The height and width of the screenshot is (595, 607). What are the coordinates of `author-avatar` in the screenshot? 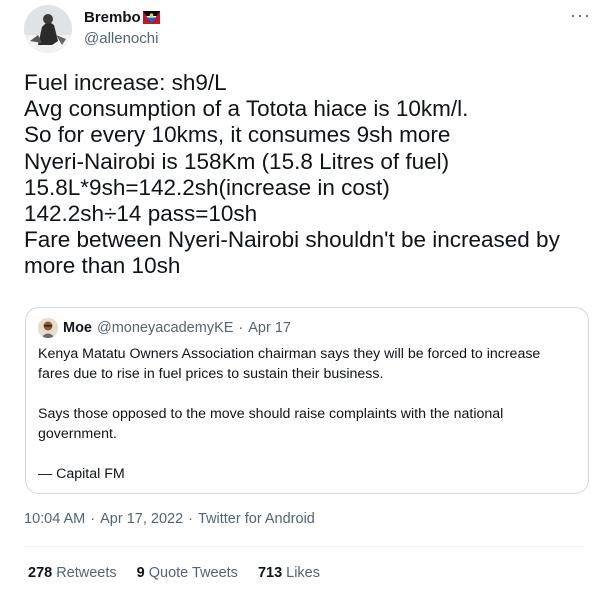 It's located at (48, 29).